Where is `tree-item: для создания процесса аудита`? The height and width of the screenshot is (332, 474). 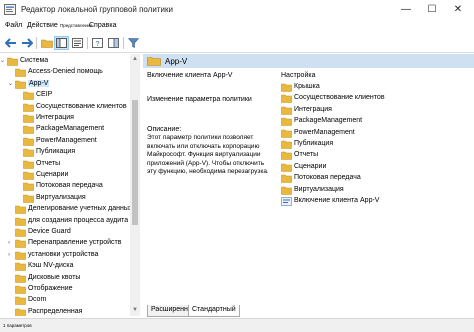
tree-item: для создания процесса аудита is located at coordinates (65, 221).